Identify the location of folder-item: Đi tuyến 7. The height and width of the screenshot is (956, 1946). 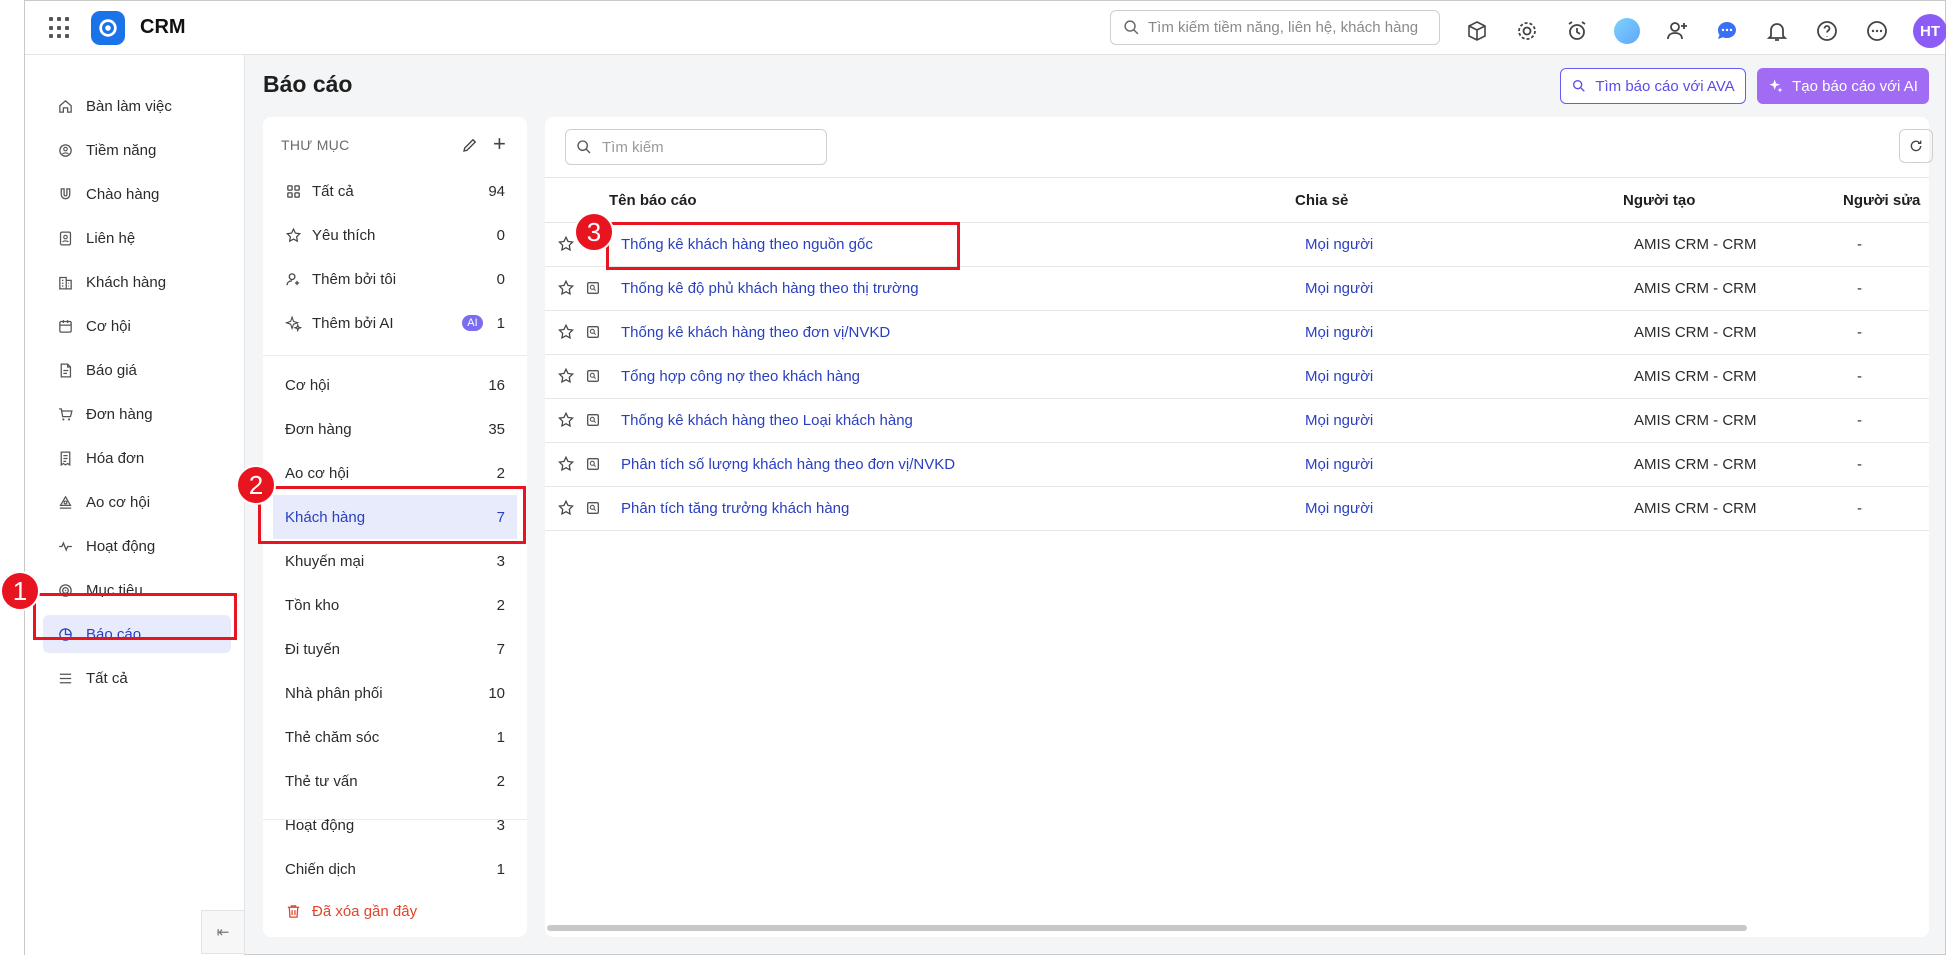
(395, 649).